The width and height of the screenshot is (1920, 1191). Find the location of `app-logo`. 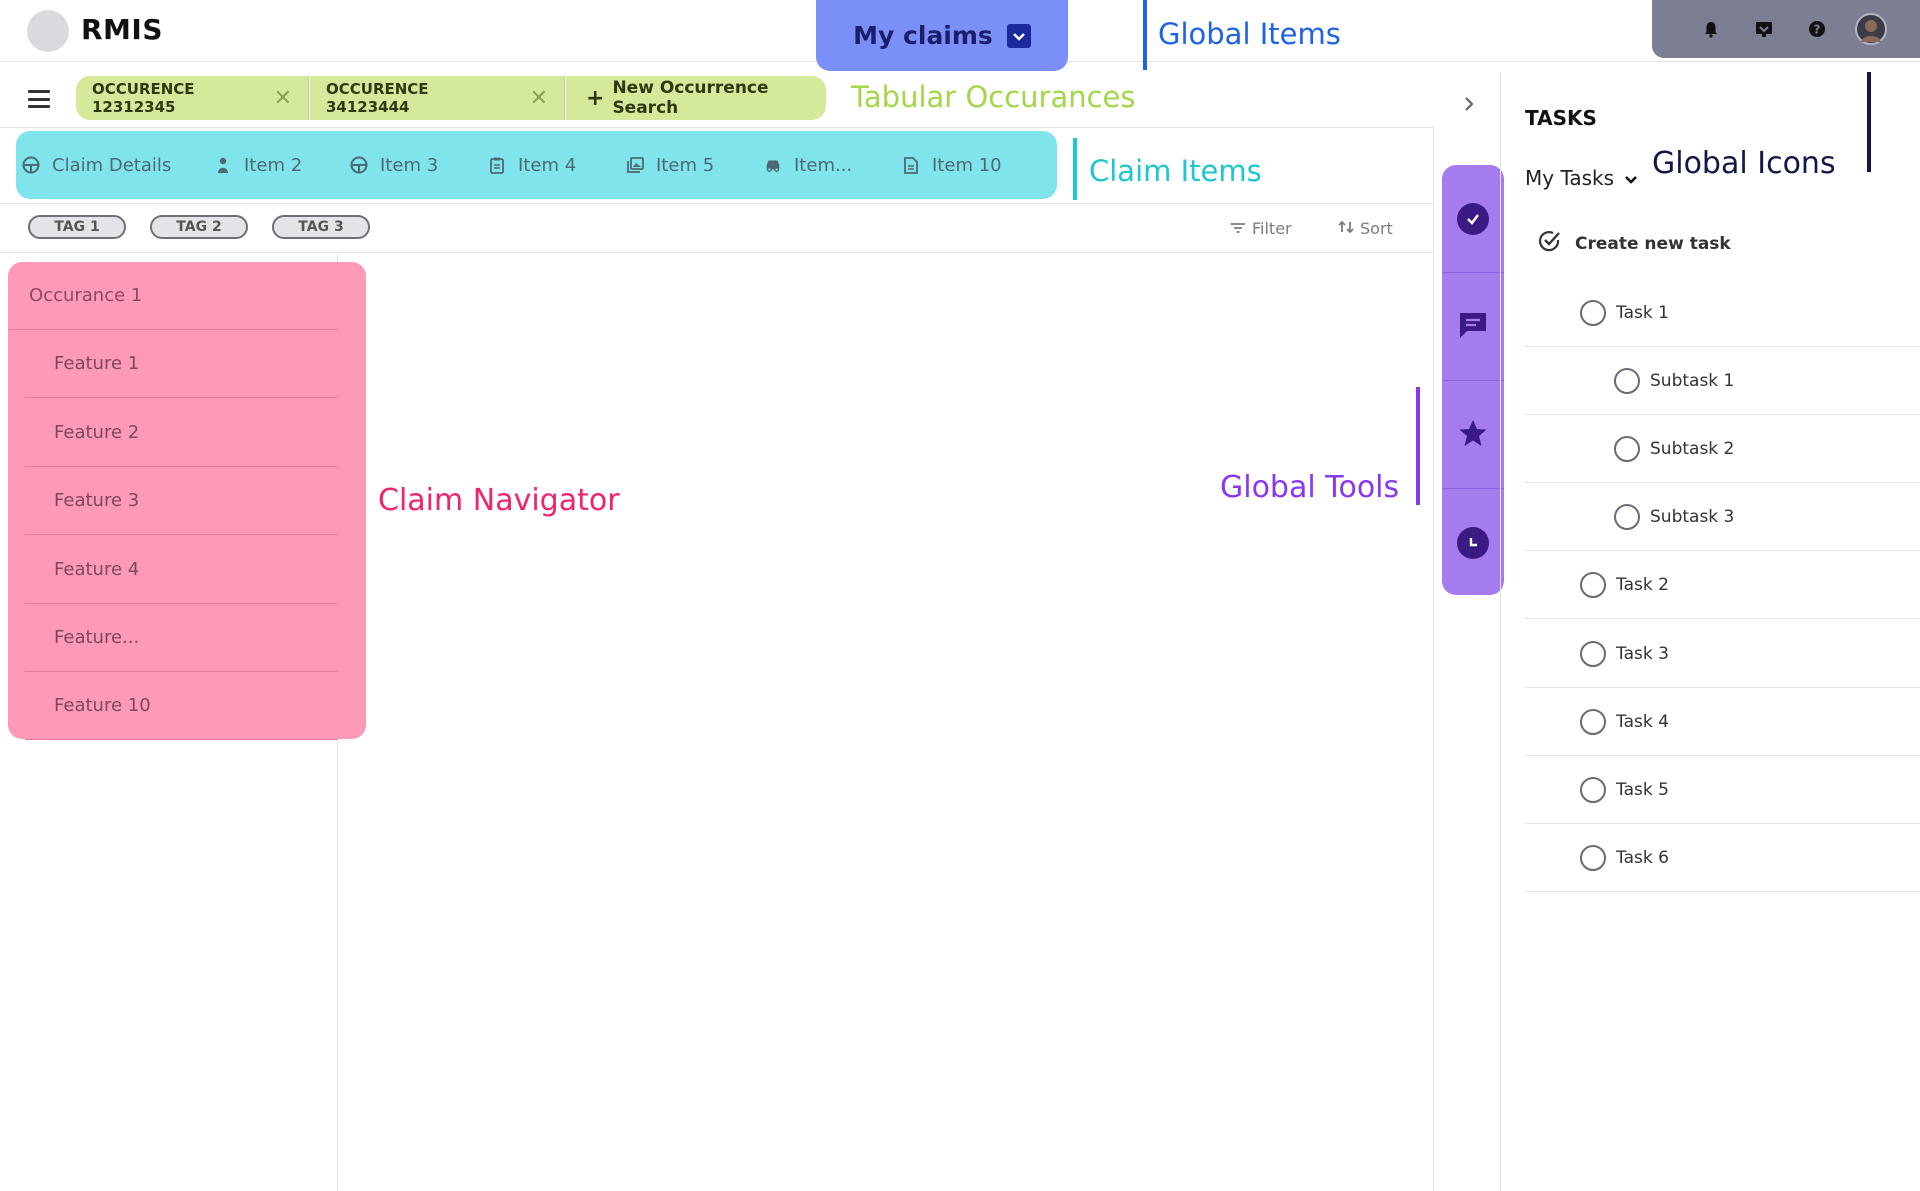

app-logo is located at coordinates (48, 31).